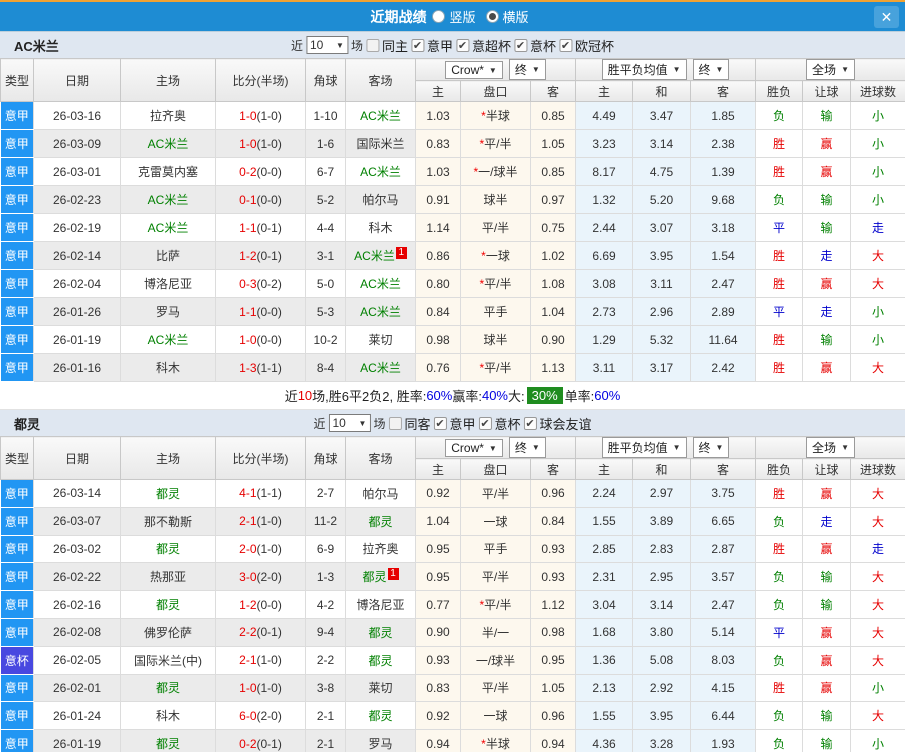  I want to click on team-link: 那不勒斯, so click(168, 522).